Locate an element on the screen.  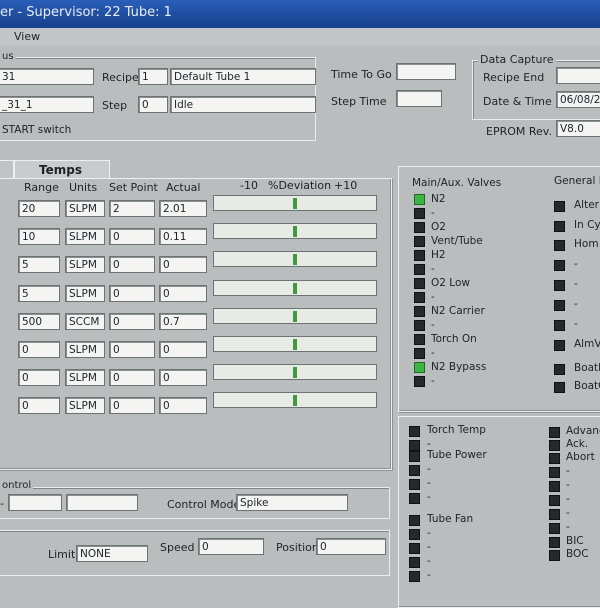
io-label: BOC is located at coordinates (577, 554).